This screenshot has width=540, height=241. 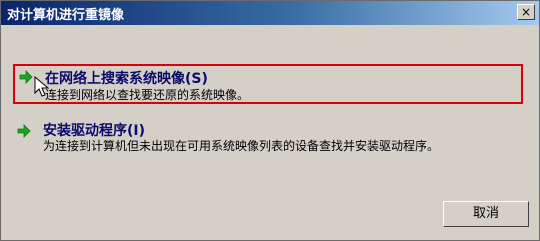 I want to click on close-button: ×, so click(x=526, y=12).